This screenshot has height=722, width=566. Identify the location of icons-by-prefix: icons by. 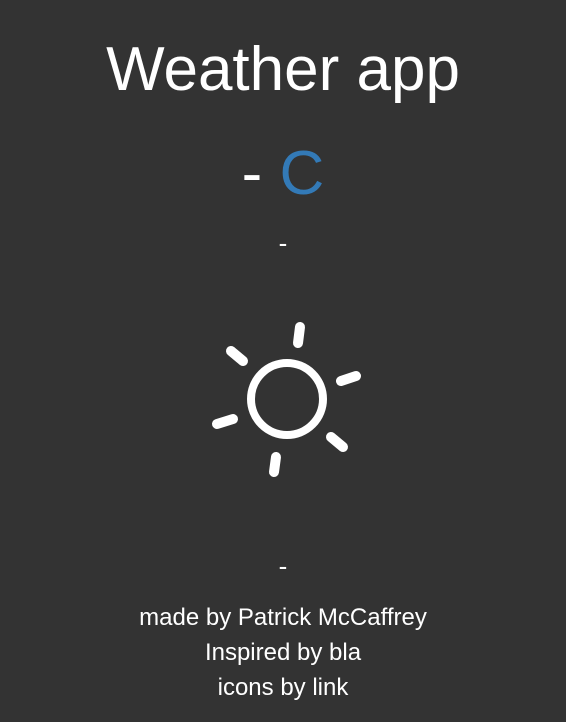
(265, 687).